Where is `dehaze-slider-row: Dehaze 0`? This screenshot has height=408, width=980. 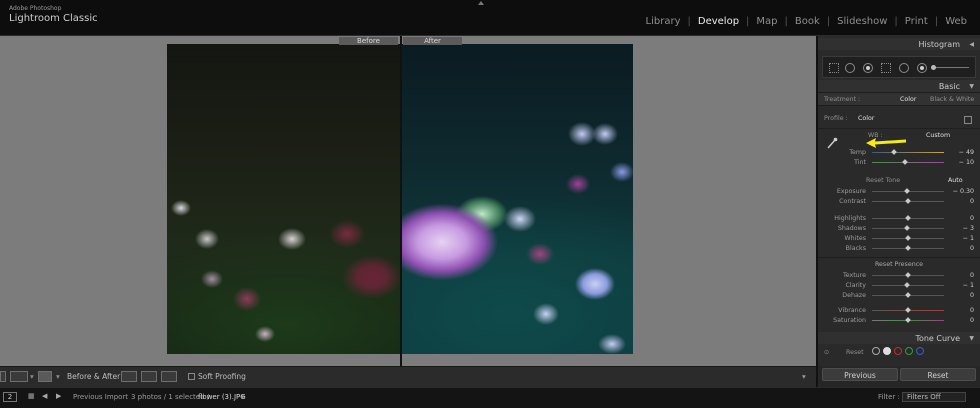 dehaze-slider-row: Dehaze 0 is located at coordinates (900, 295).